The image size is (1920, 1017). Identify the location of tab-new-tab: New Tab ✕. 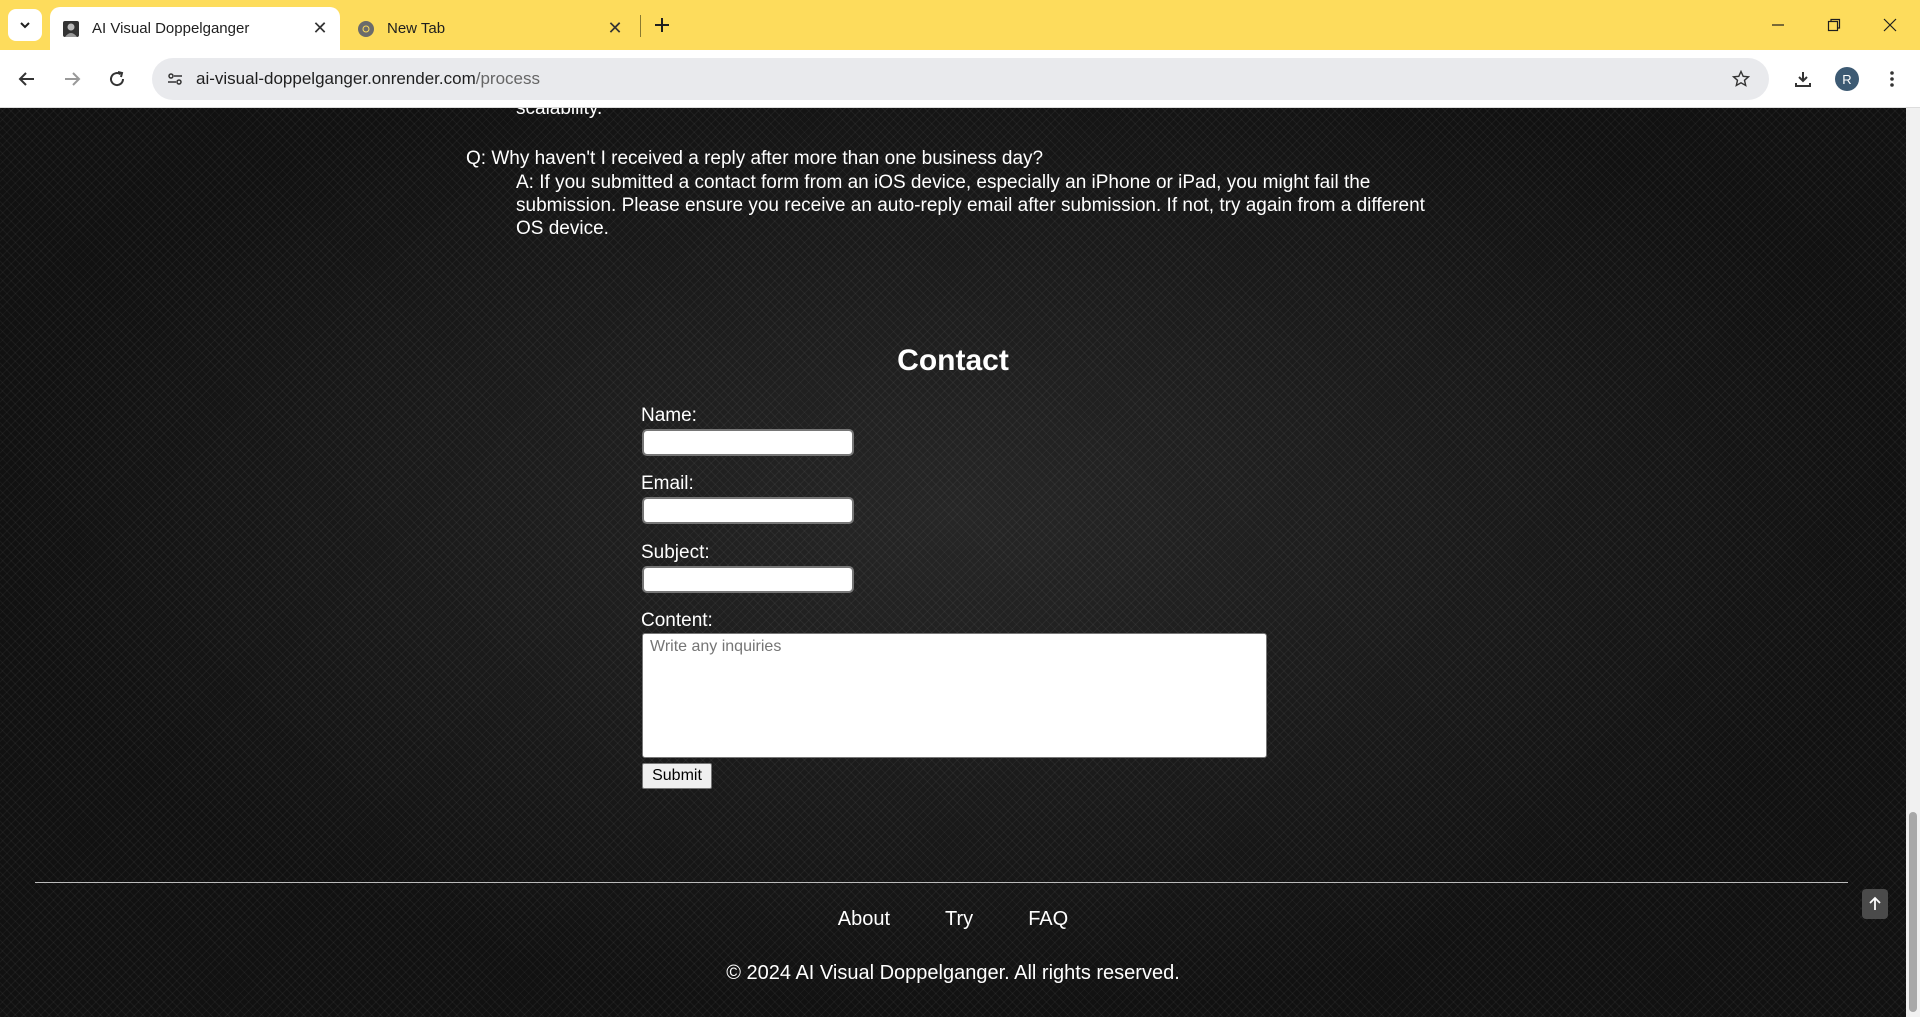
(490, 28).